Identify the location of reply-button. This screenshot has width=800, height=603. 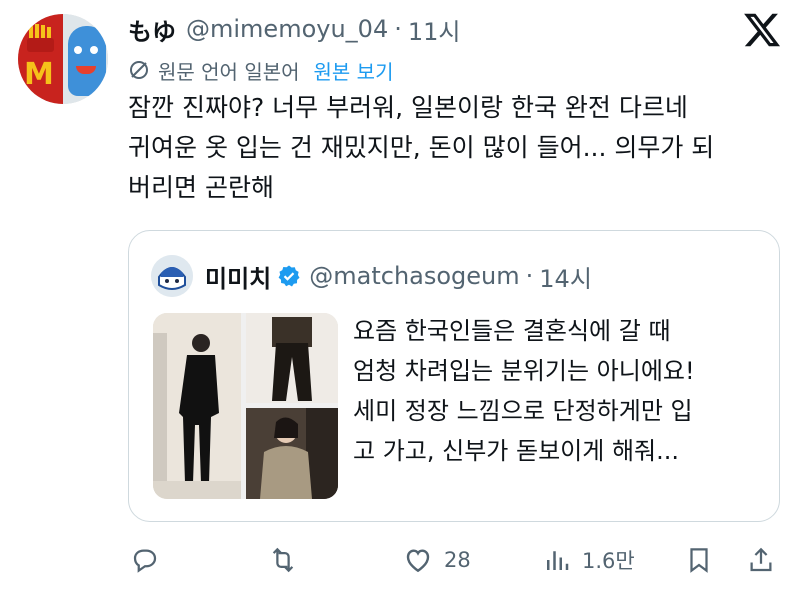
(145, 560).